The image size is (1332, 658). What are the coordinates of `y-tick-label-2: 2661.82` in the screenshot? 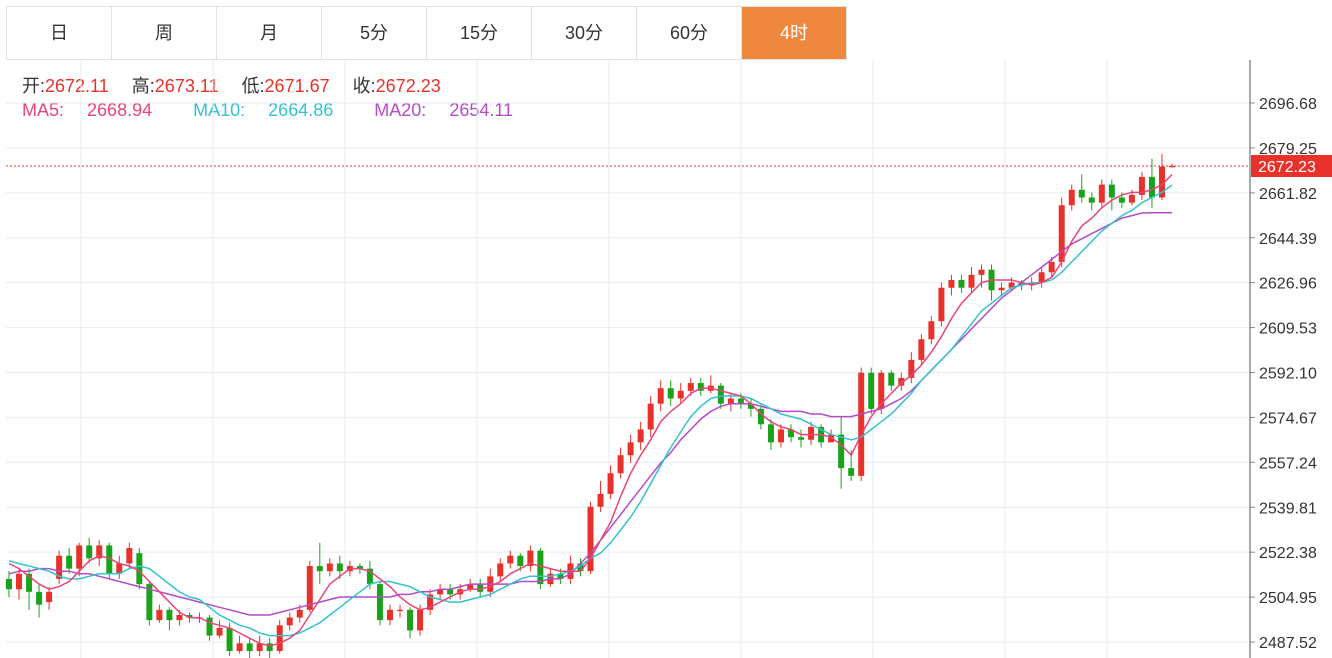 It's located at (1288, 194).